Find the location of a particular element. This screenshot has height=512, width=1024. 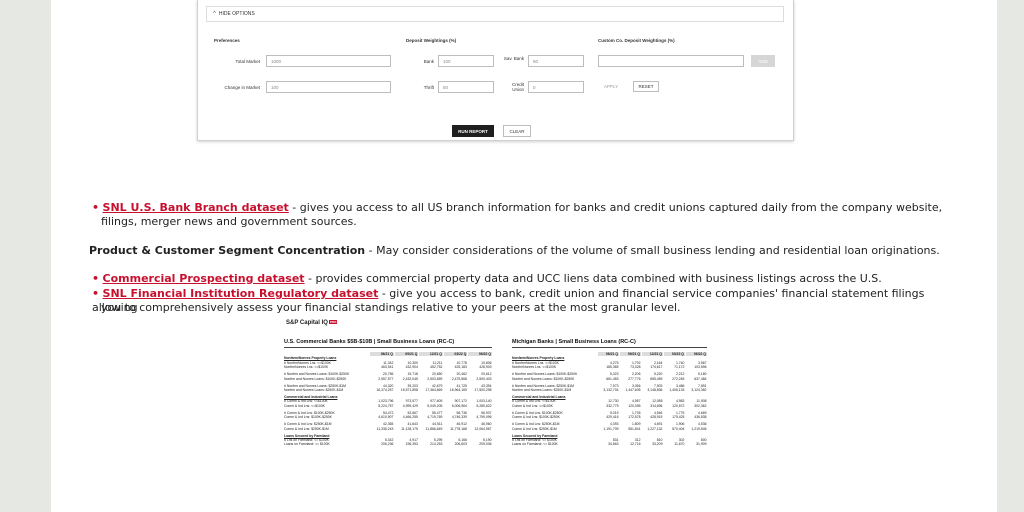

savings-bank-label: Sav. Bank is located at coordinates (513, 58).